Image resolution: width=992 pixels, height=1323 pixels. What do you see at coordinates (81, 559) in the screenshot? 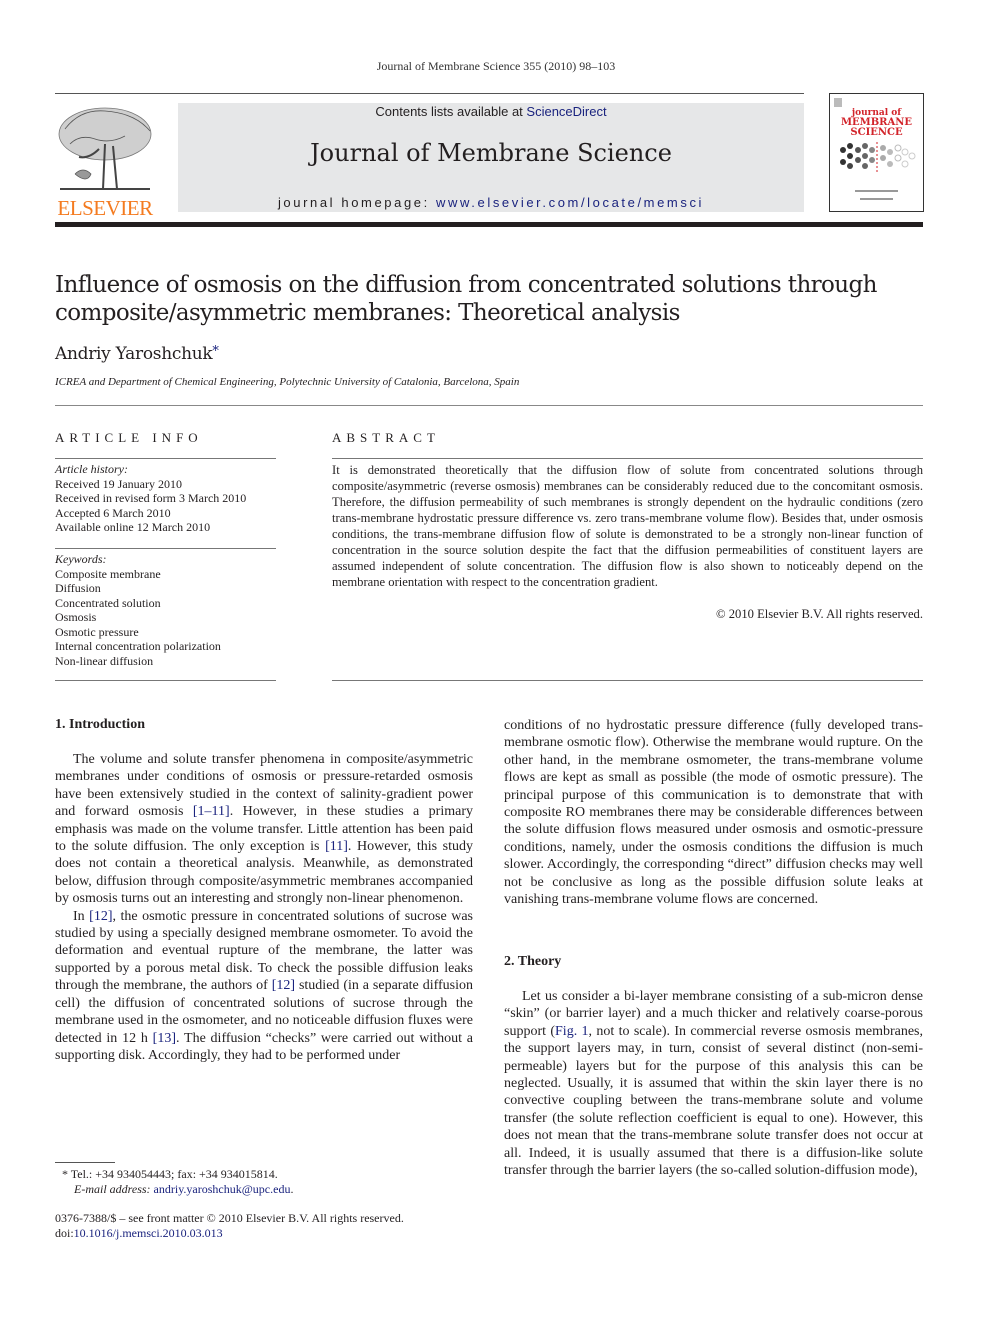
I see `keywords-label: Keywords:` at bounding box center [81, 559].